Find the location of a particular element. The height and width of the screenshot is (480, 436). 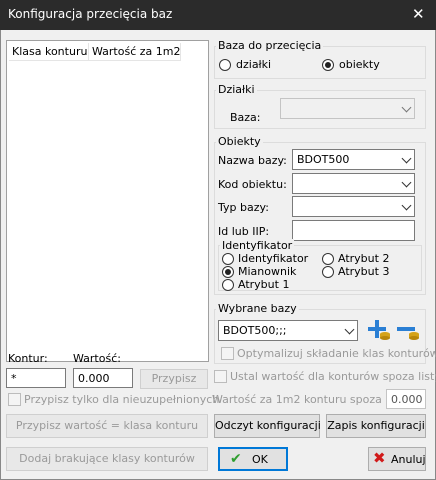

dzialki-title: Działki is located at coordinates (236, 89).